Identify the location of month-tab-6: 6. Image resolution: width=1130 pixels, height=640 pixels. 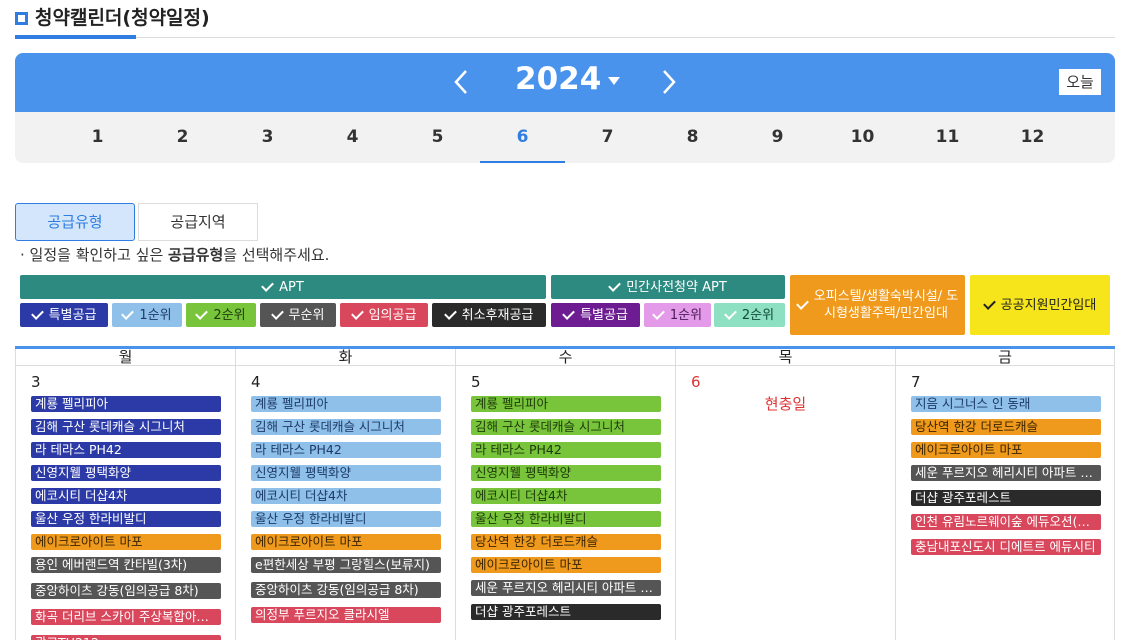
(522, 137).